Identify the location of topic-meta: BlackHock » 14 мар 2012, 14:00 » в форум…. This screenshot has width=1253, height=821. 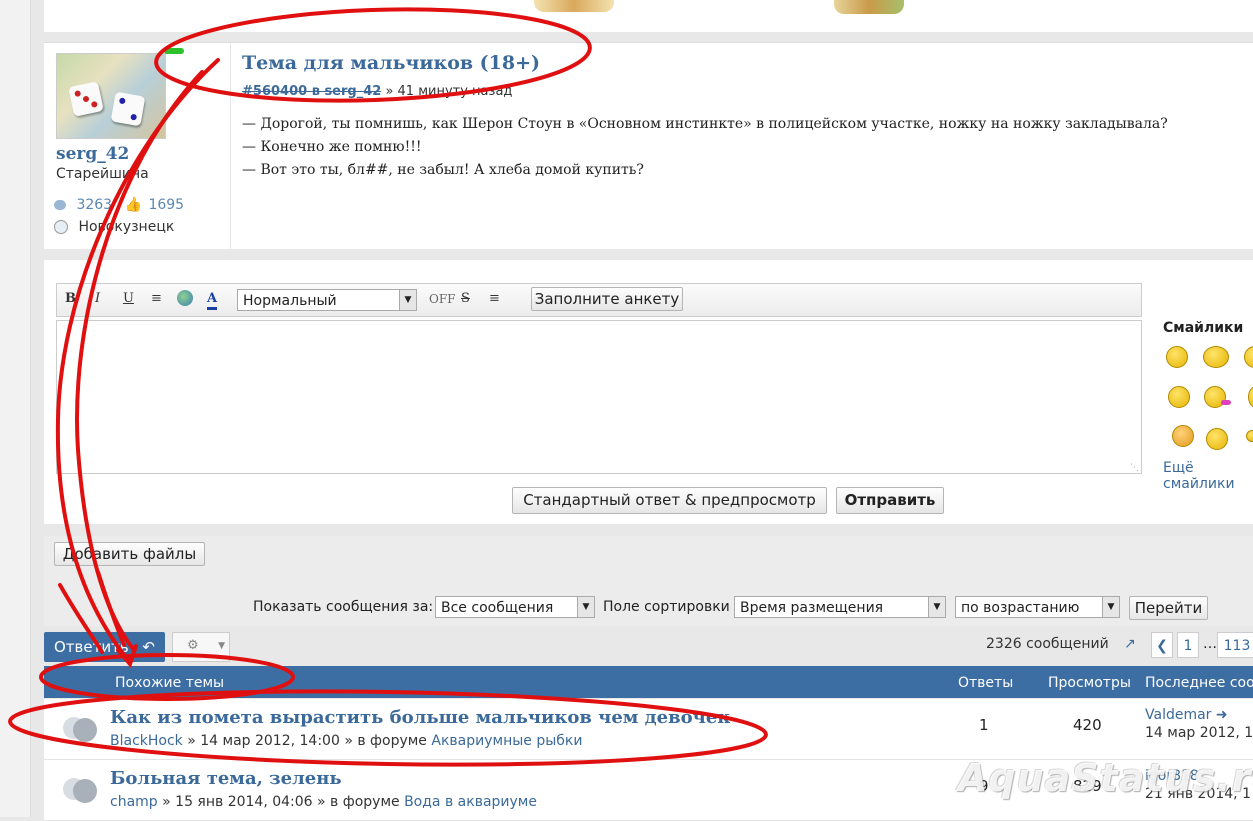
(346, 741).